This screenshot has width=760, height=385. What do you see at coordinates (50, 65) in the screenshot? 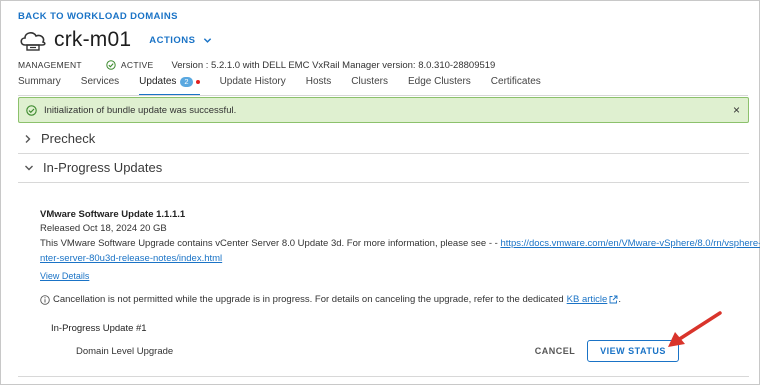
I see `domain-type: MANAGEMENT` at bounding box center [50, 65].